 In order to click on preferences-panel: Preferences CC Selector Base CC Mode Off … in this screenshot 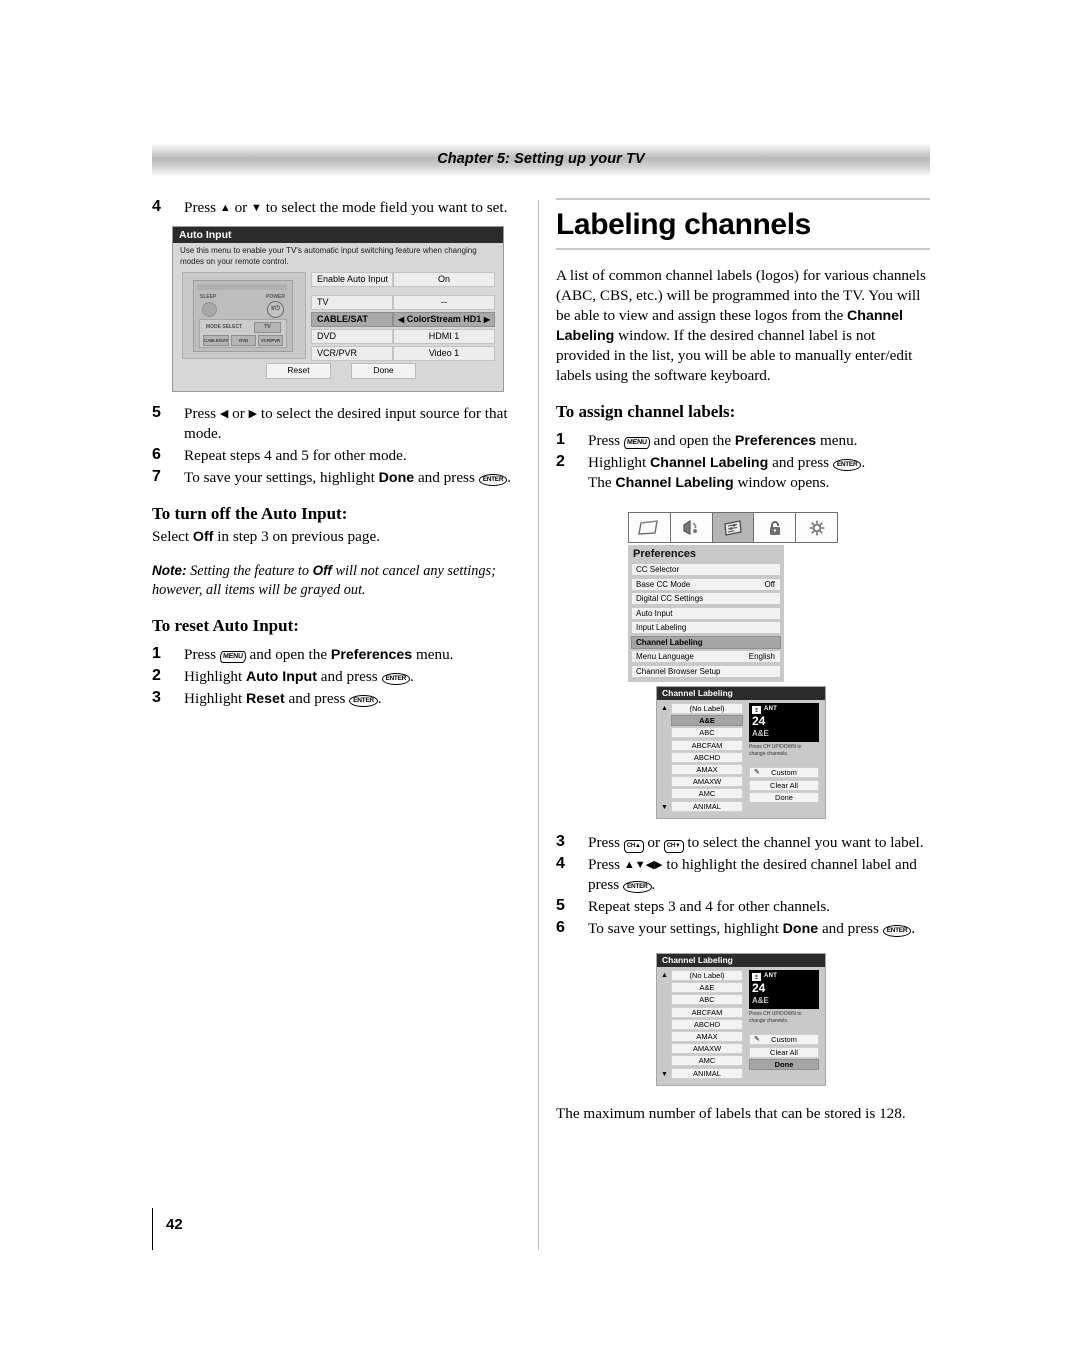, I will do `click(706, 613)`.